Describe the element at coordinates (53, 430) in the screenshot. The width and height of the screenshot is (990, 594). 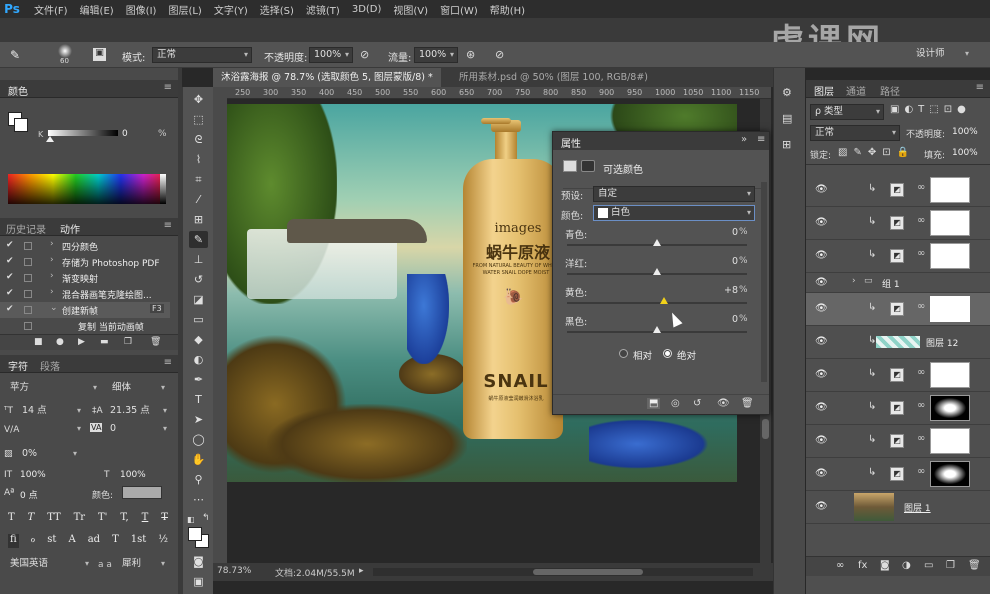
I see `kerning-select: ▾` at that location.